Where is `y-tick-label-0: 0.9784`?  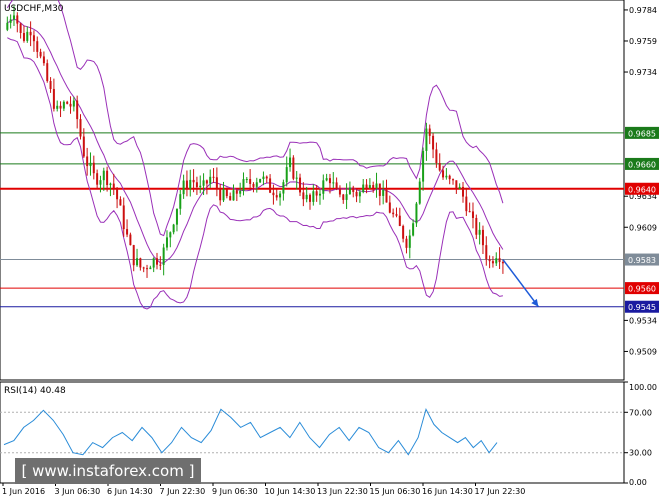
y-tick-label-0: 0.9784 is located at coordinates (643, 10).